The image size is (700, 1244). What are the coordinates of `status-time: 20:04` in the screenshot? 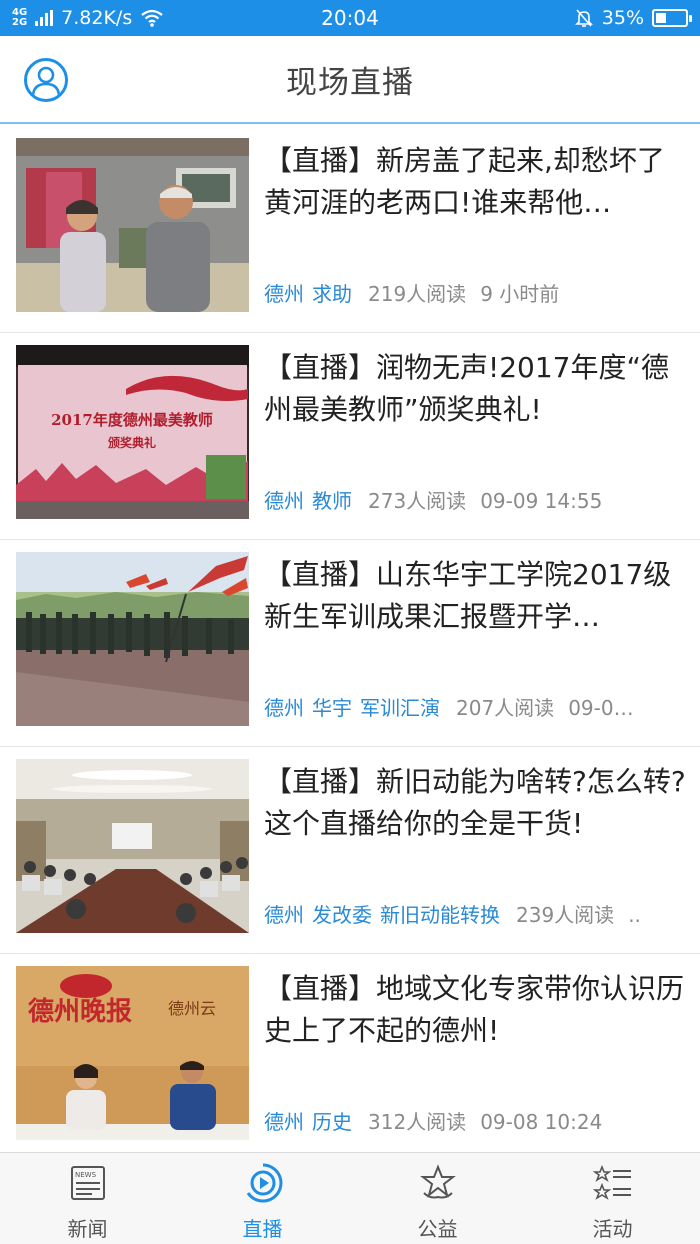 It's located at (350, 18).